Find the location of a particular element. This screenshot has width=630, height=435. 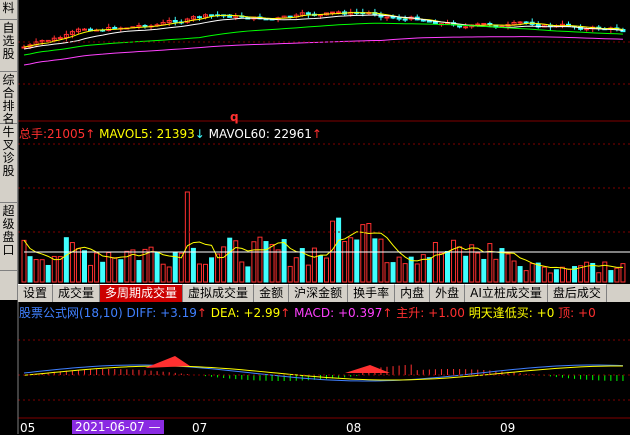

tab-10: 盘后成交 is located at coordinates (577, 293).